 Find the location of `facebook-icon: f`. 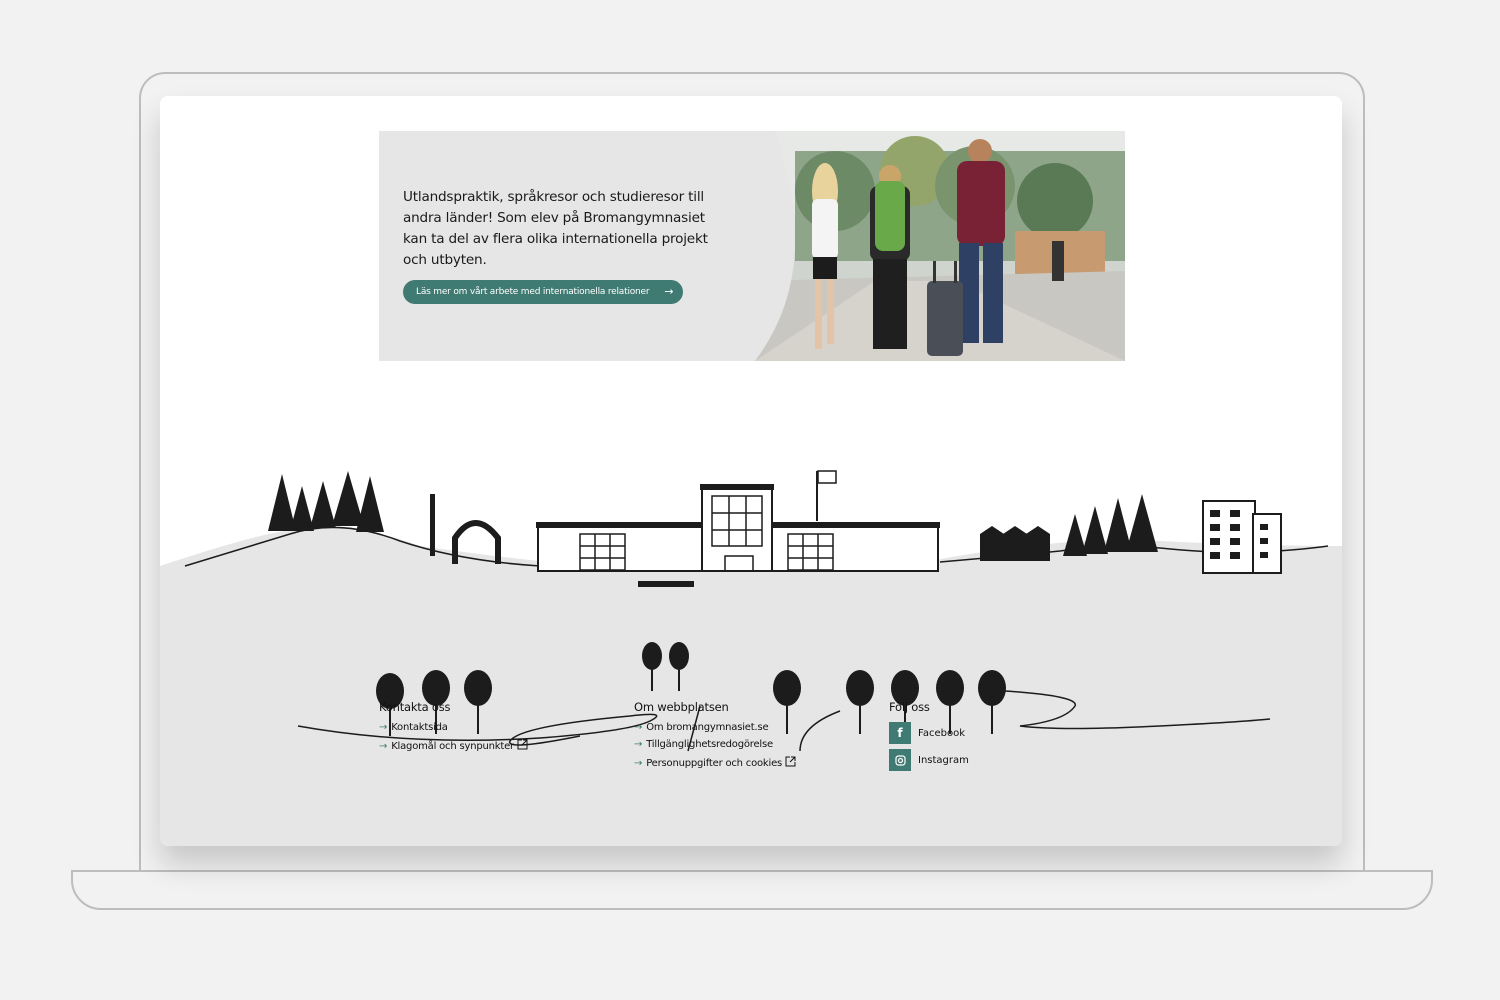

facebook-icon: f is located at coordinates (900, 733).